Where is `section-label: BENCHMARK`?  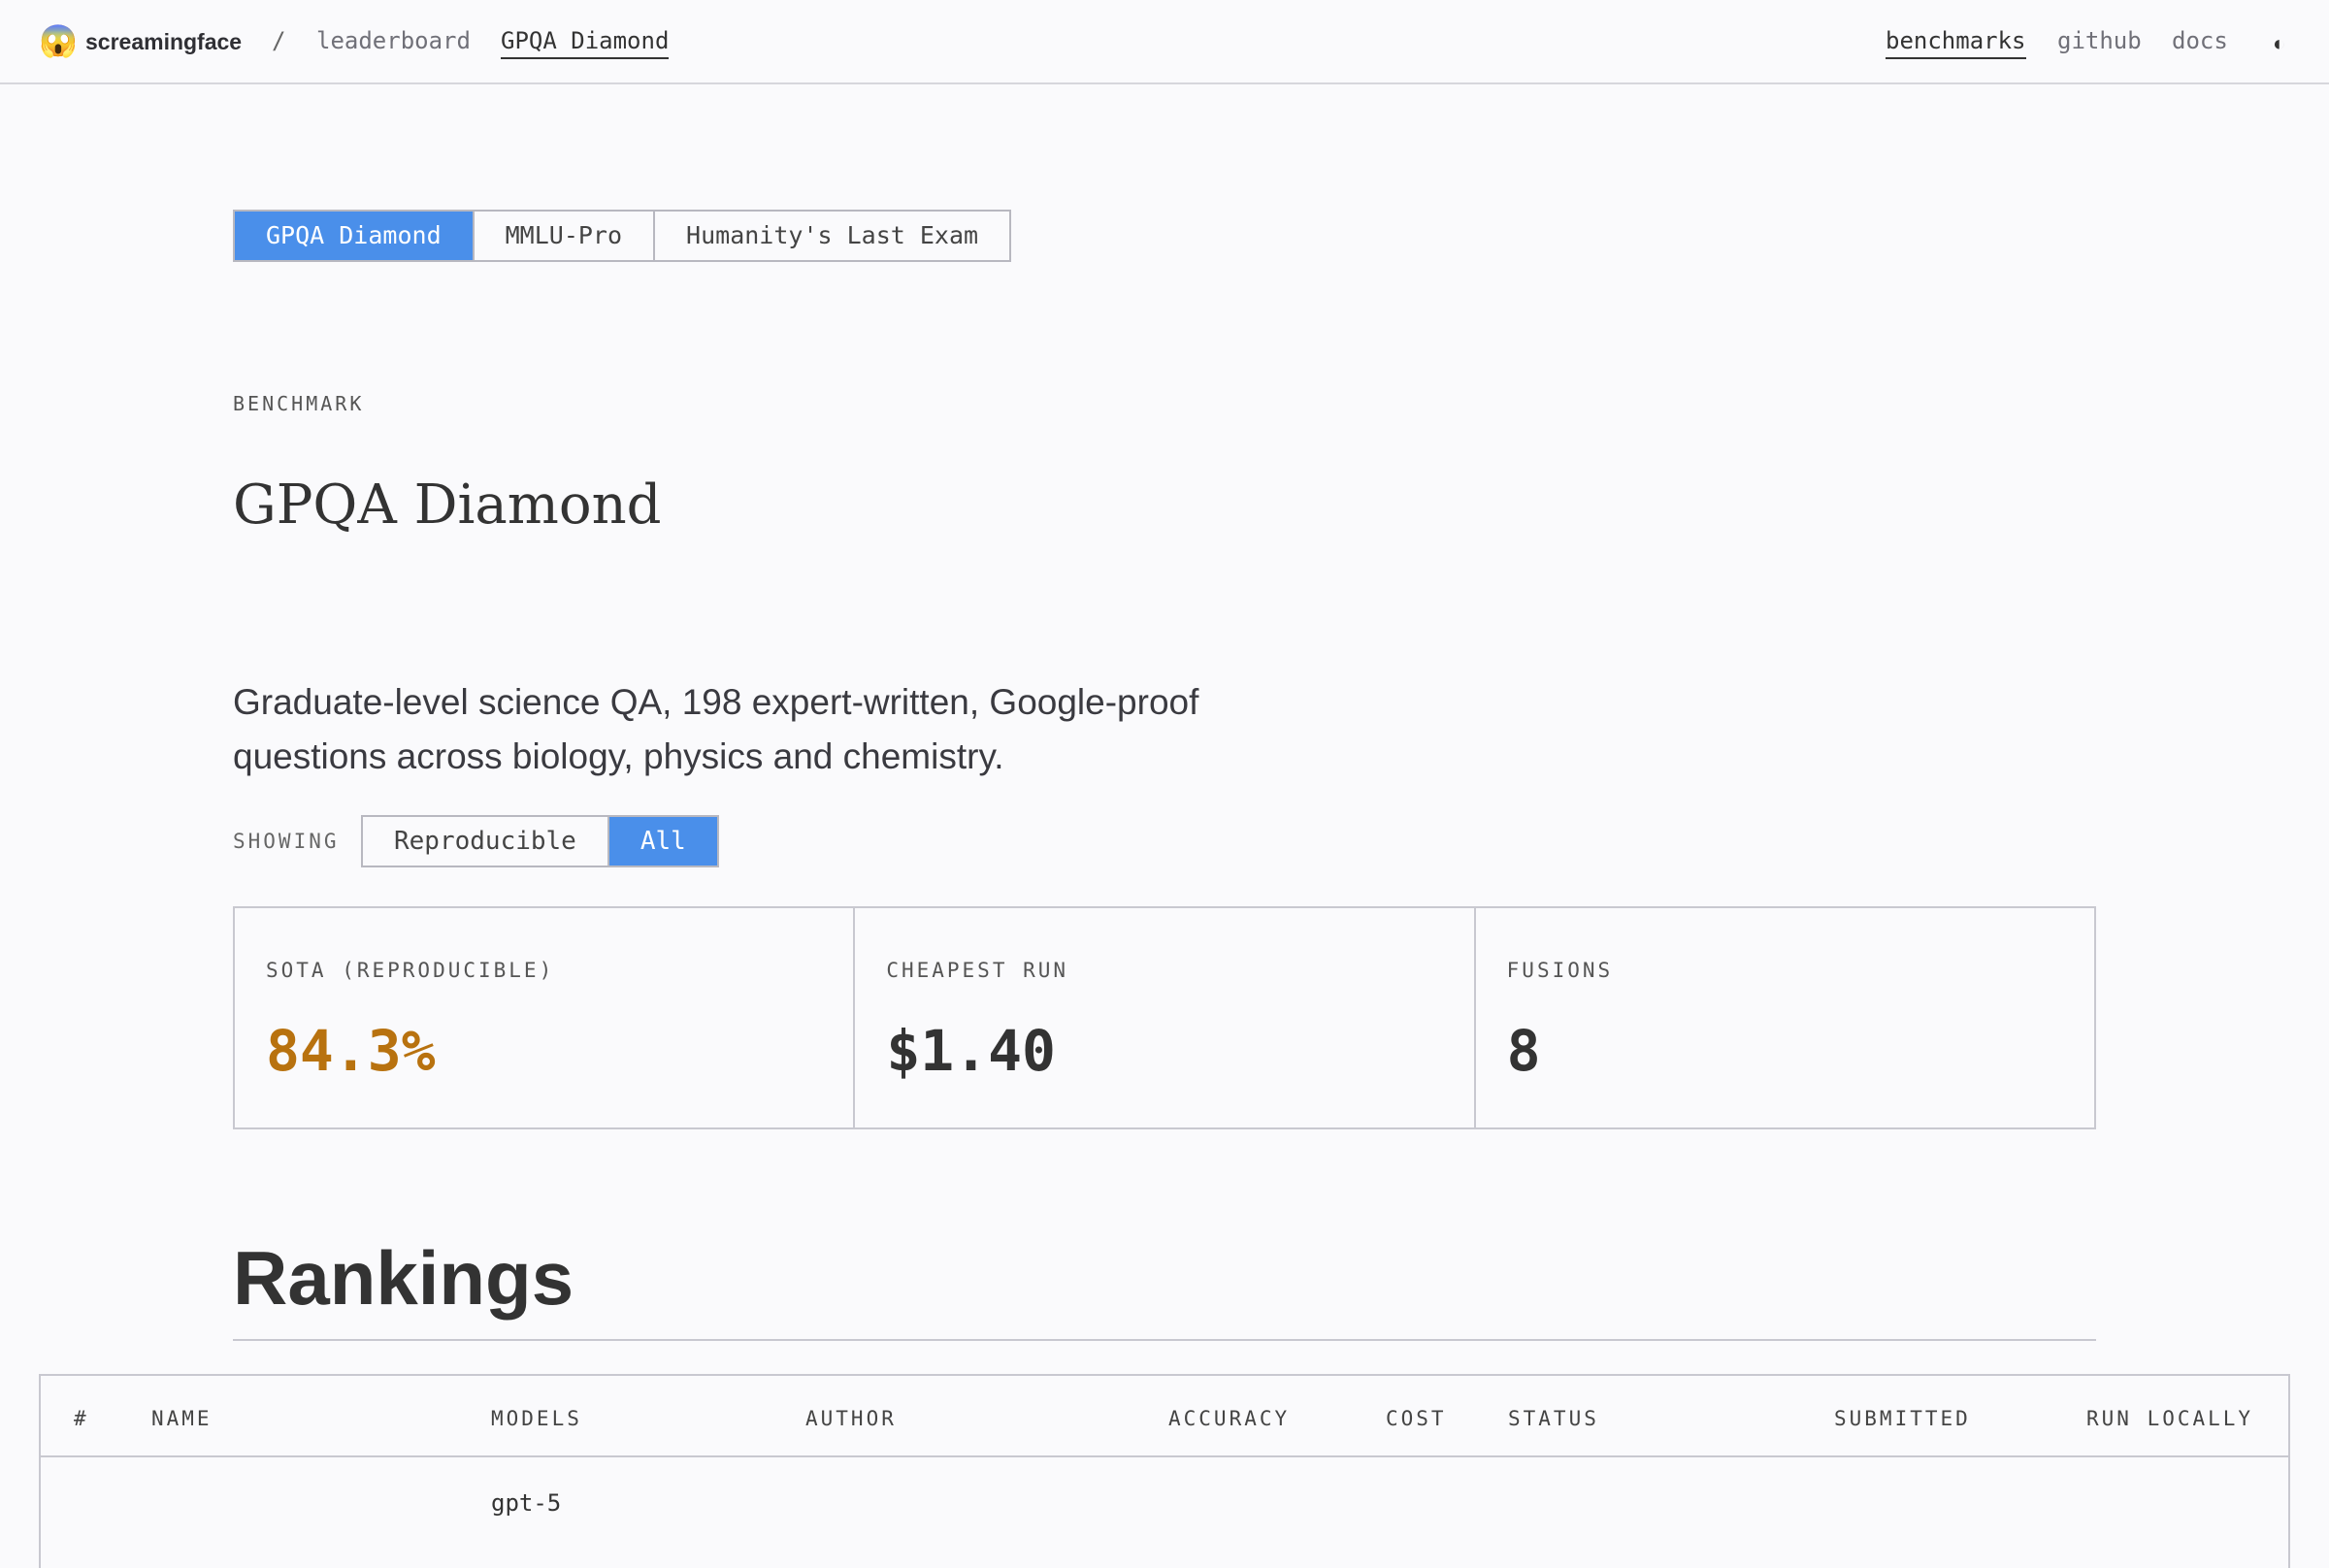 section-label: BENCHMARK is located at coordinates (299, 403).